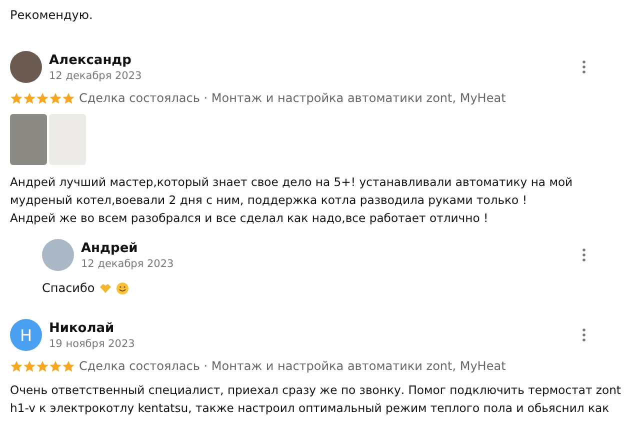  I want to click on review-date: 19 ноября 2023, so click(92, 344).